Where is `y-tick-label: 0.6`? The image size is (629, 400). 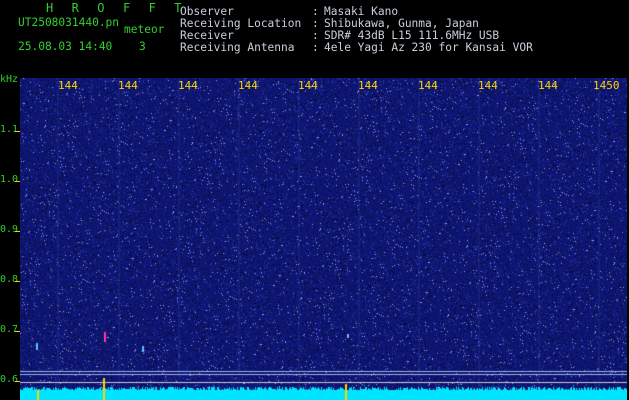 y-tick-label: 0.6 is located at coordinates (9, 379).